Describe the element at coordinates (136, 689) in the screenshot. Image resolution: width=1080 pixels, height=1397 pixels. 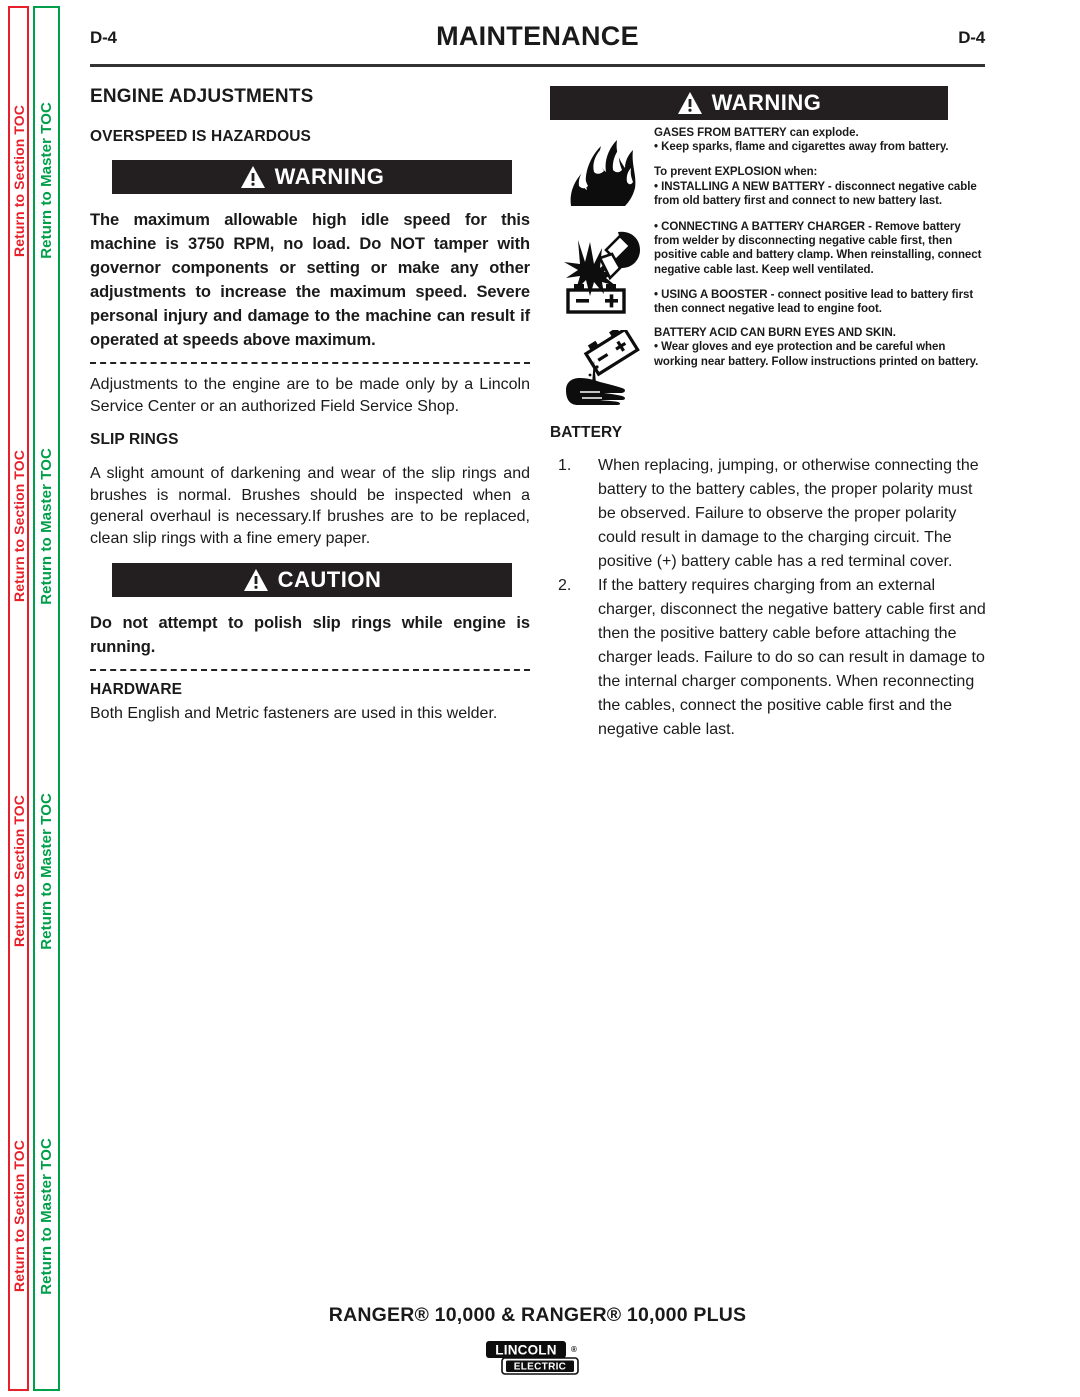
I see `subheading-hardware: HARDWARE` at that location.